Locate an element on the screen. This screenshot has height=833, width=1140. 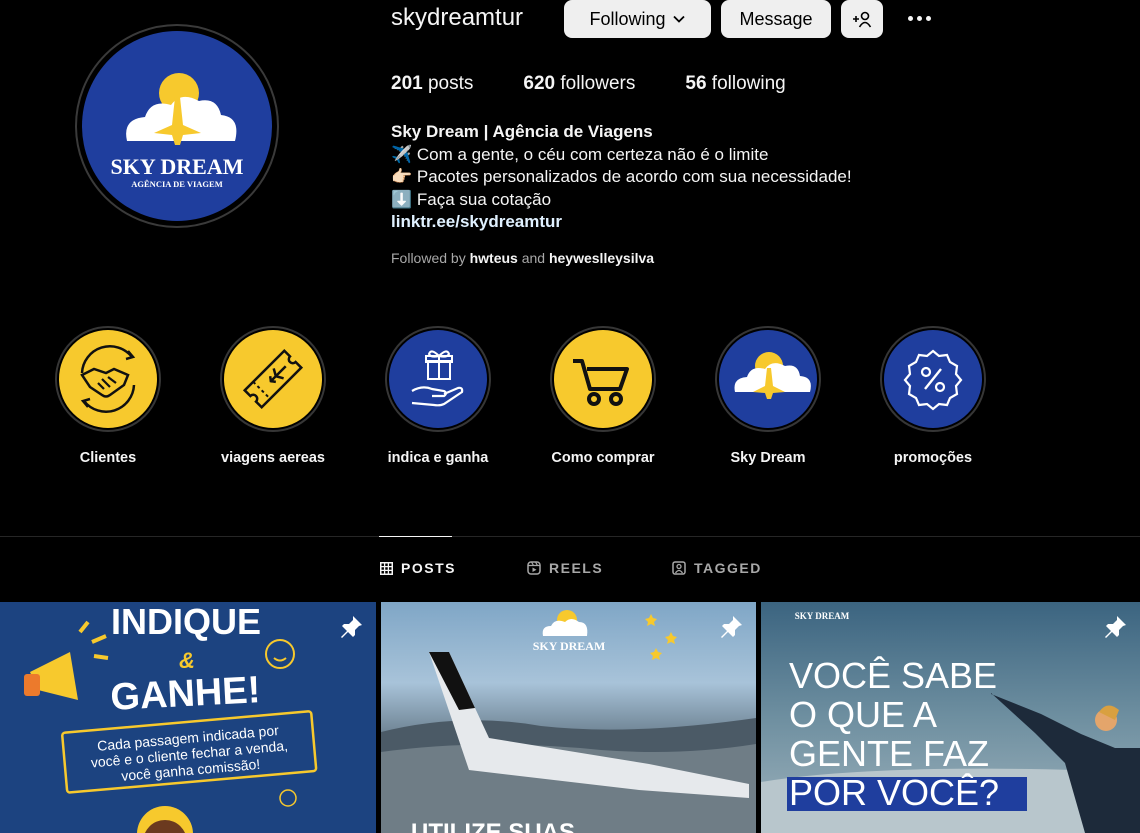
post-airplane-wing: SKY DREAM UTILIZE SUAS is located at coordinates (568, 717).